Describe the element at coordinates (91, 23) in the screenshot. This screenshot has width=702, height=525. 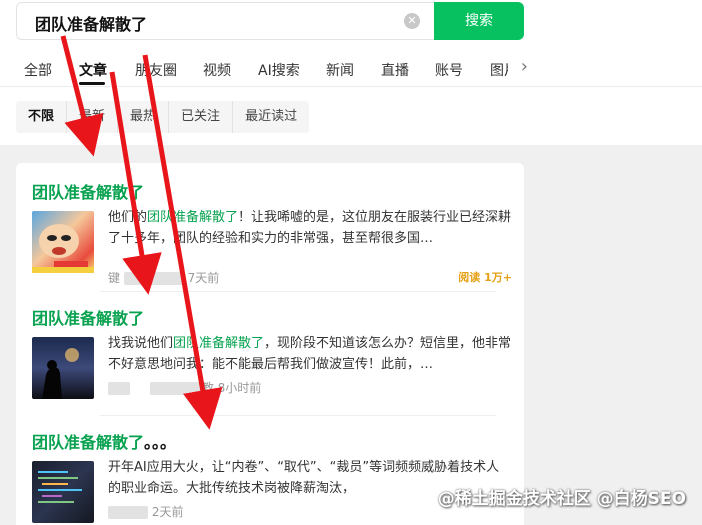
I see `search-query: 团队准备解散了` at that location.